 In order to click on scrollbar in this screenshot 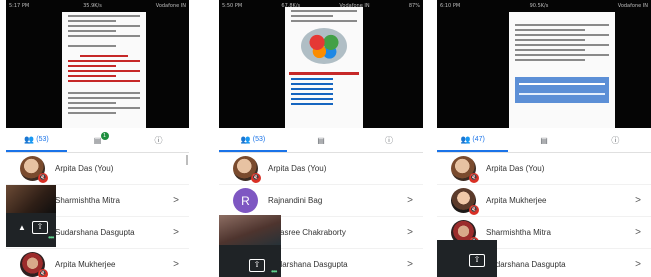, I will do `click(187, 160)`.